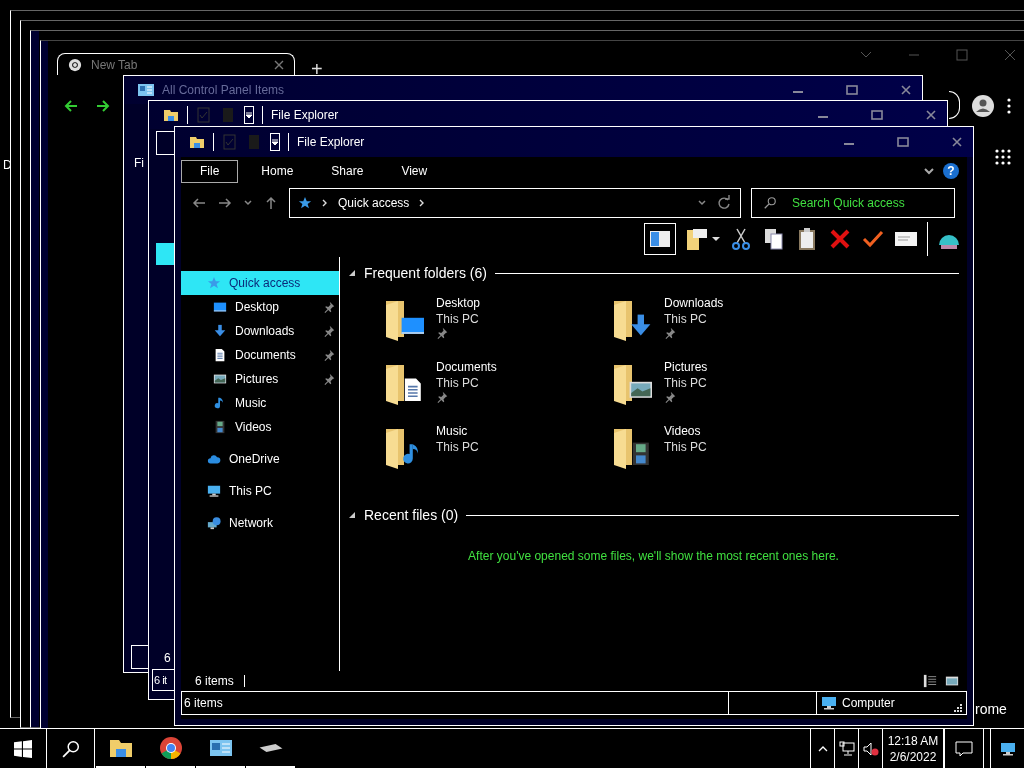  Describe the element at coordinates (374, 203) in the screenshot. I see `breadcrumb-item: Quick access` at that location.